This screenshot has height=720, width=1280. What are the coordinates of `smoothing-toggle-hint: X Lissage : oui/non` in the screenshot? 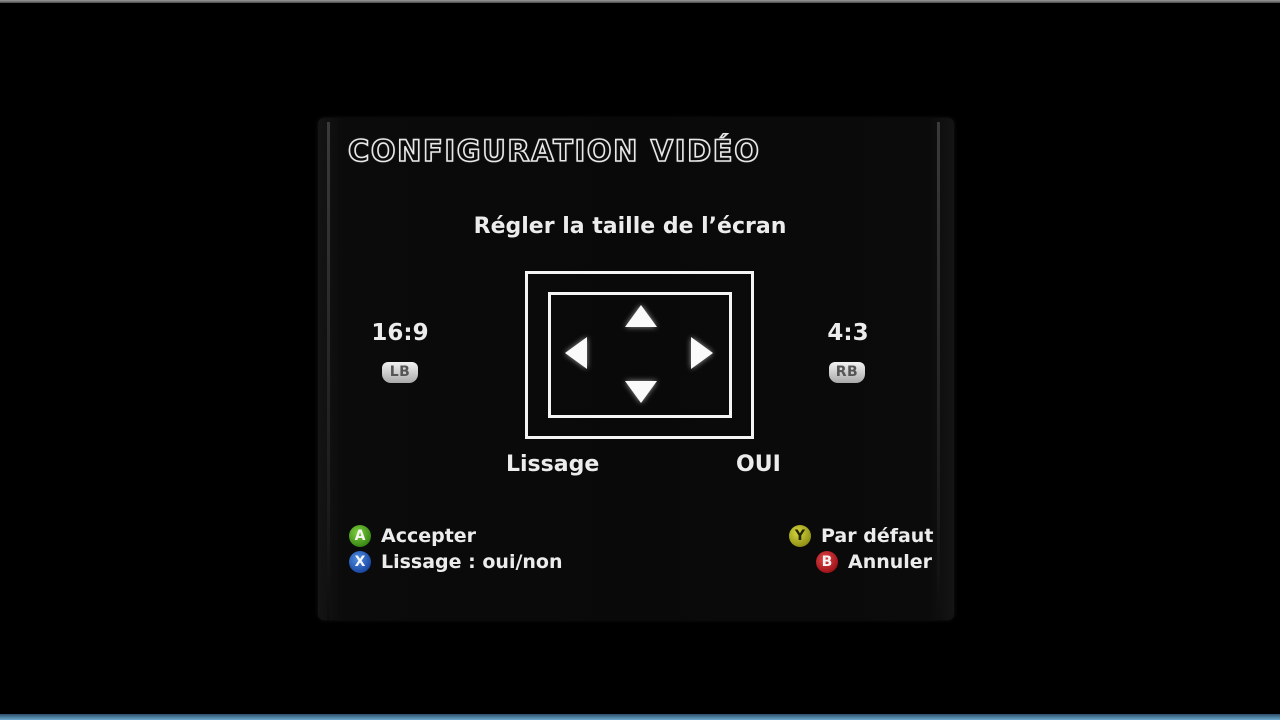 It's located at (456, 562).